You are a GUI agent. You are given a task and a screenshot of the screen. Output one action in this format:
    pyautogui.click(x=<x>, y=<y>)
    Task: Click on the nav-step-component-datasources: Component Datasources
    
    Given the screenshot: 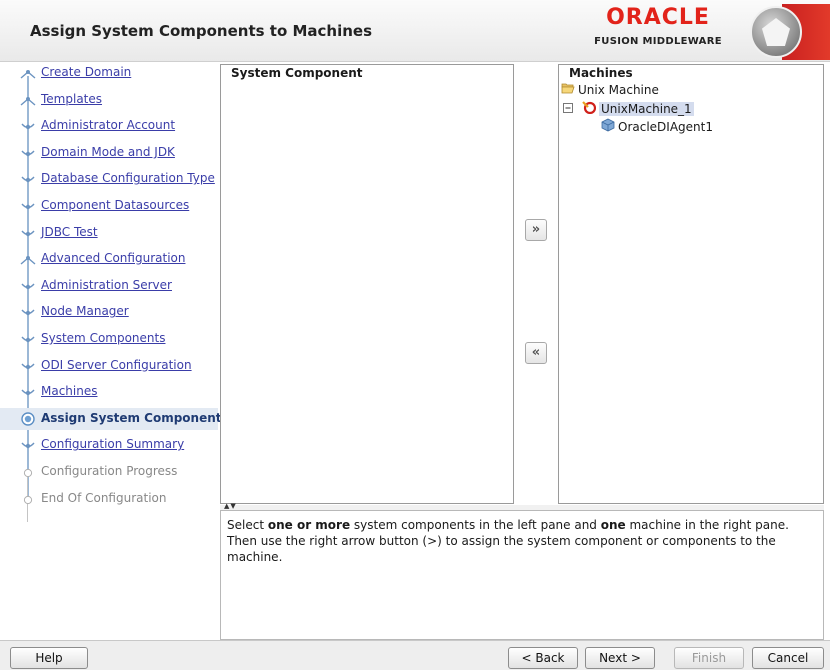 What is the action you would take?
    pyautogui.click(x=109, y=206)
    